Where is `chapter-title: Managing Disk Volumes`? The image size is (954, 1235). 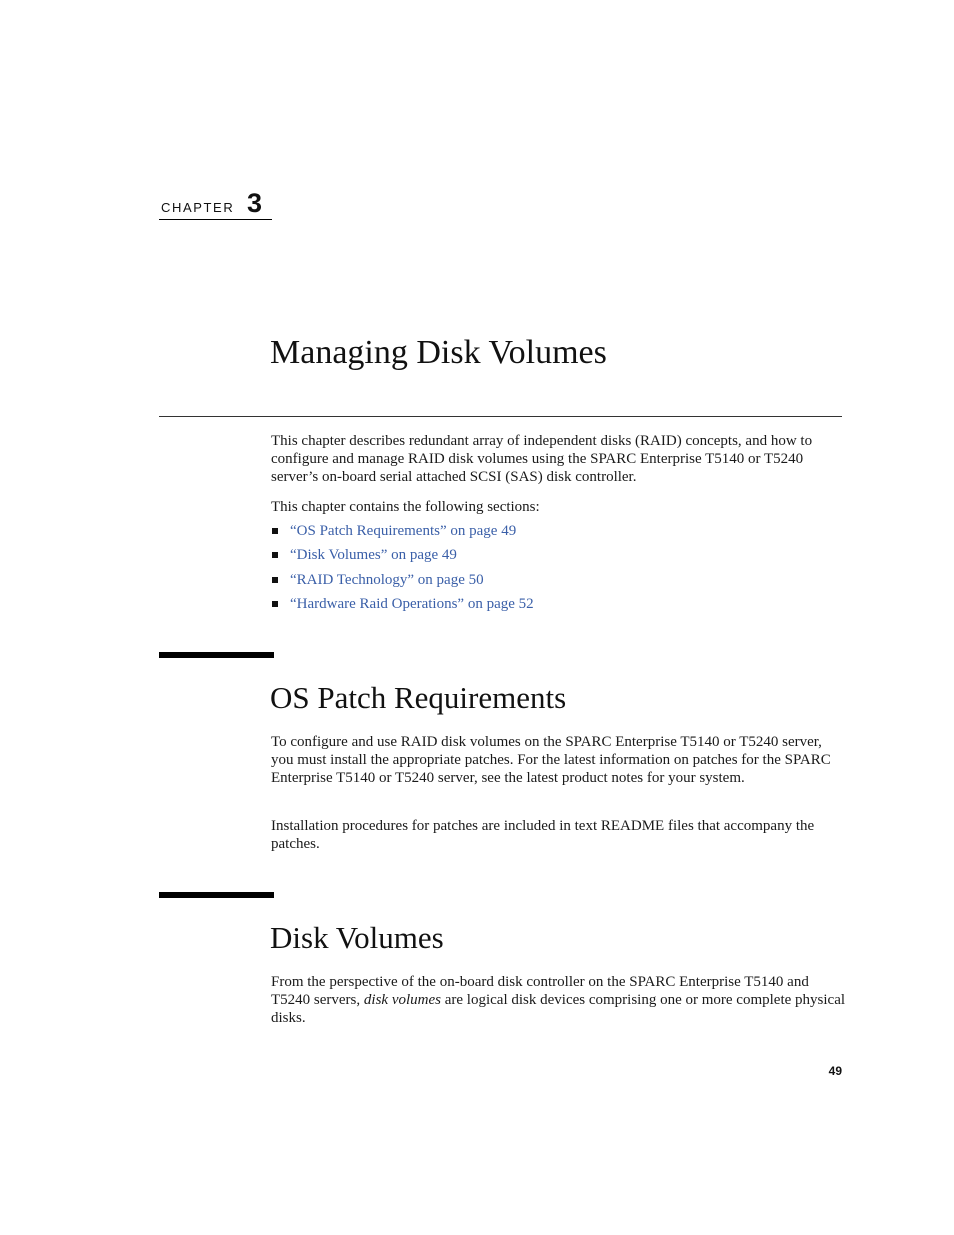
chapter-title: Managing Disk Volumes is located at coordinates (438, 352).